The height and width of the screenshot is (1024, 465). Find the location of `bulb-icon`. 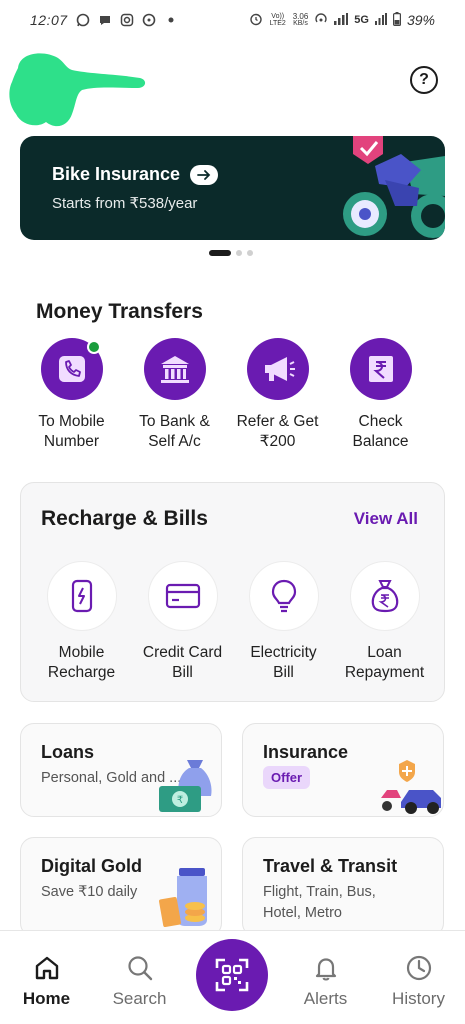

bulb-icon is located at coordinates (283, 596).